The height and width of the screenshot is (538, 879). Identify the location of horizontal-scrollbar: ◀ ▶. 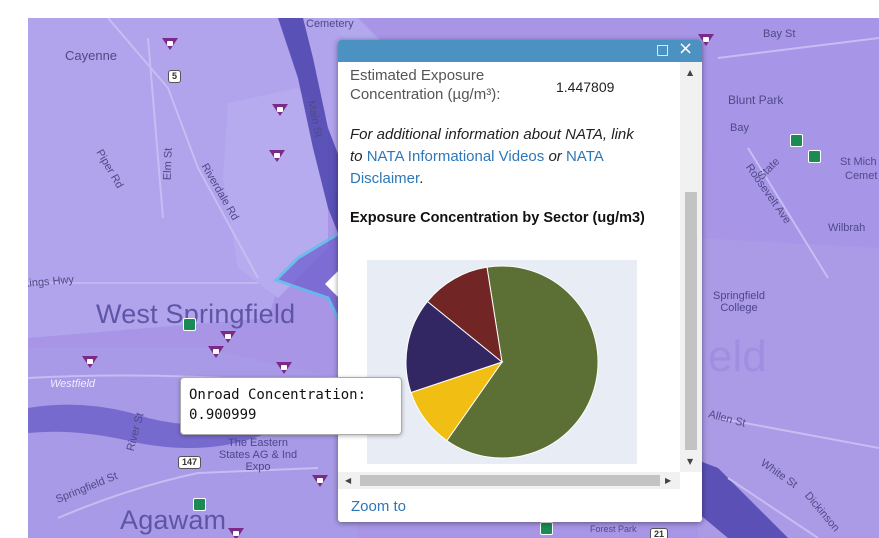
(509, 480).